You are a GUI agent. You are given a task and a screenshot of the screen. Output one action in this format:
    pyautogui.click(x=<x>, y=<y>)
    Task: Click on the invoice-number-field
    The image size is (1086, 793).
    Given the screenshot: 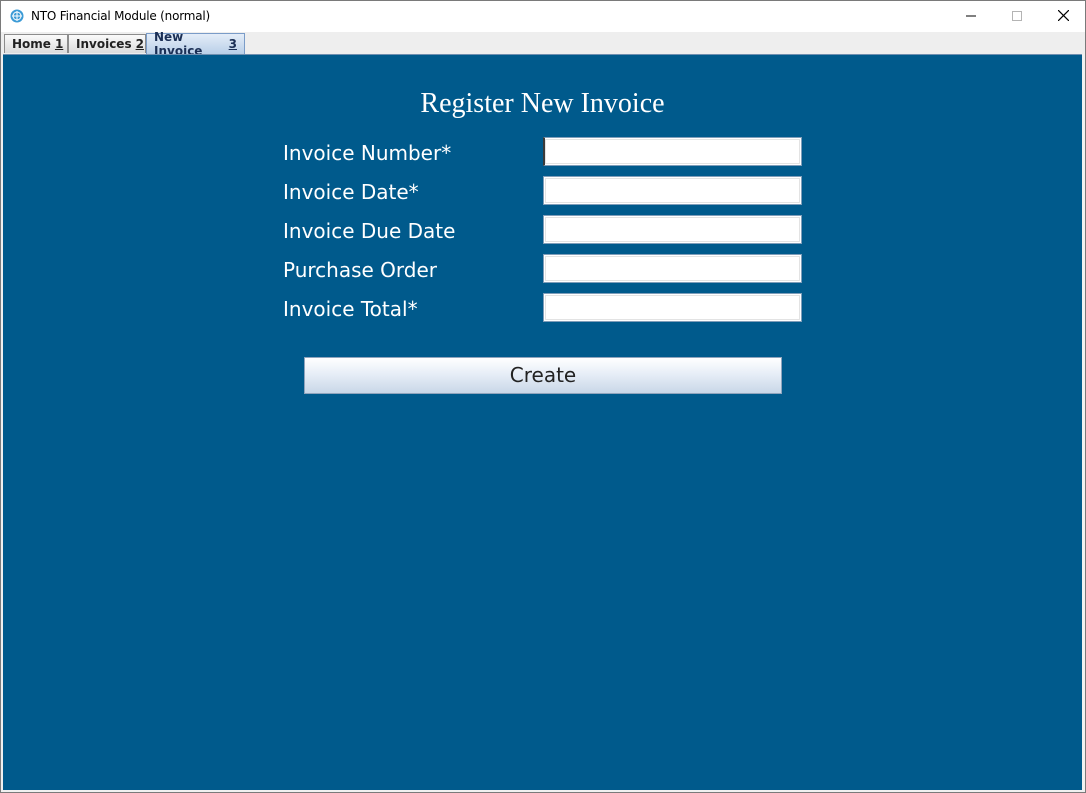 What is the action you would take?
    pyautogui.click(x=672, y=151)
    